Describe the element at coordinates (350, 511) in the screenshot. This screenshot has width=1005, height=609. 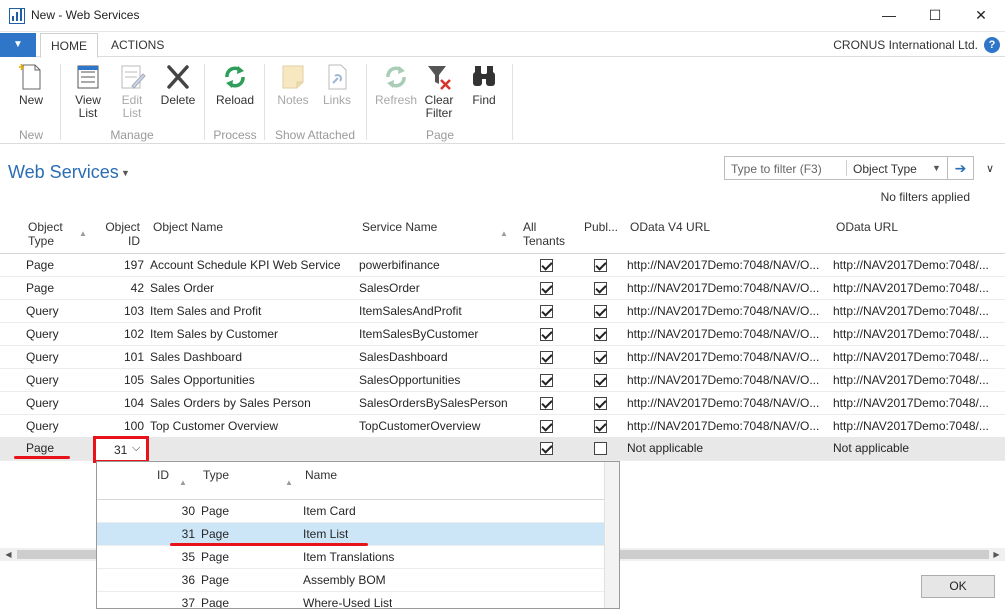
I see `lookup-row: 30 Page Item Card` at that location.